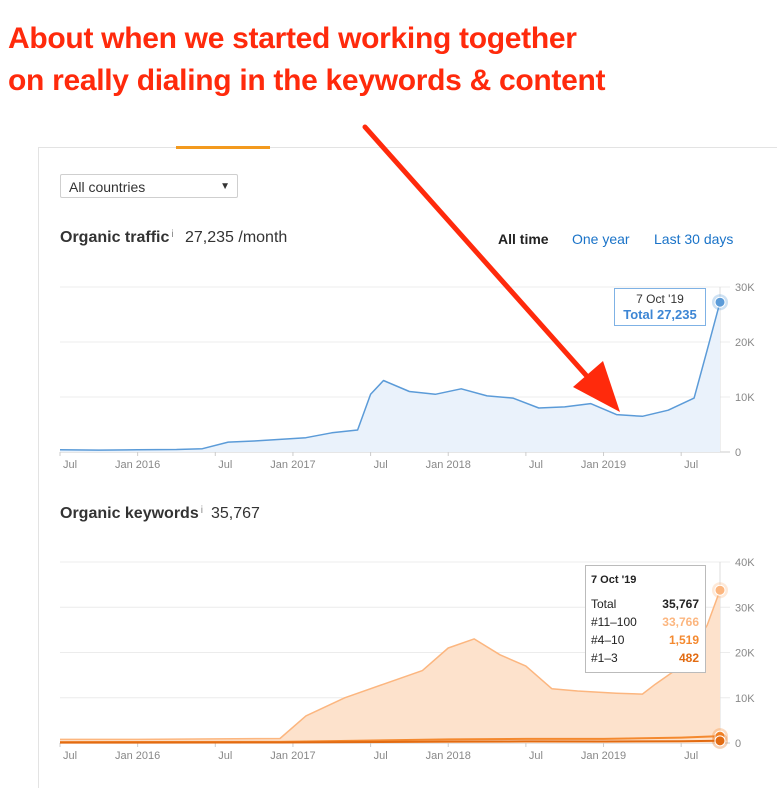 The height and width of the screenshot is (788, 777). Describe the element at coordinates (608, 640) in the screenshot. I see `tooltip-label: #4–10` at that location.